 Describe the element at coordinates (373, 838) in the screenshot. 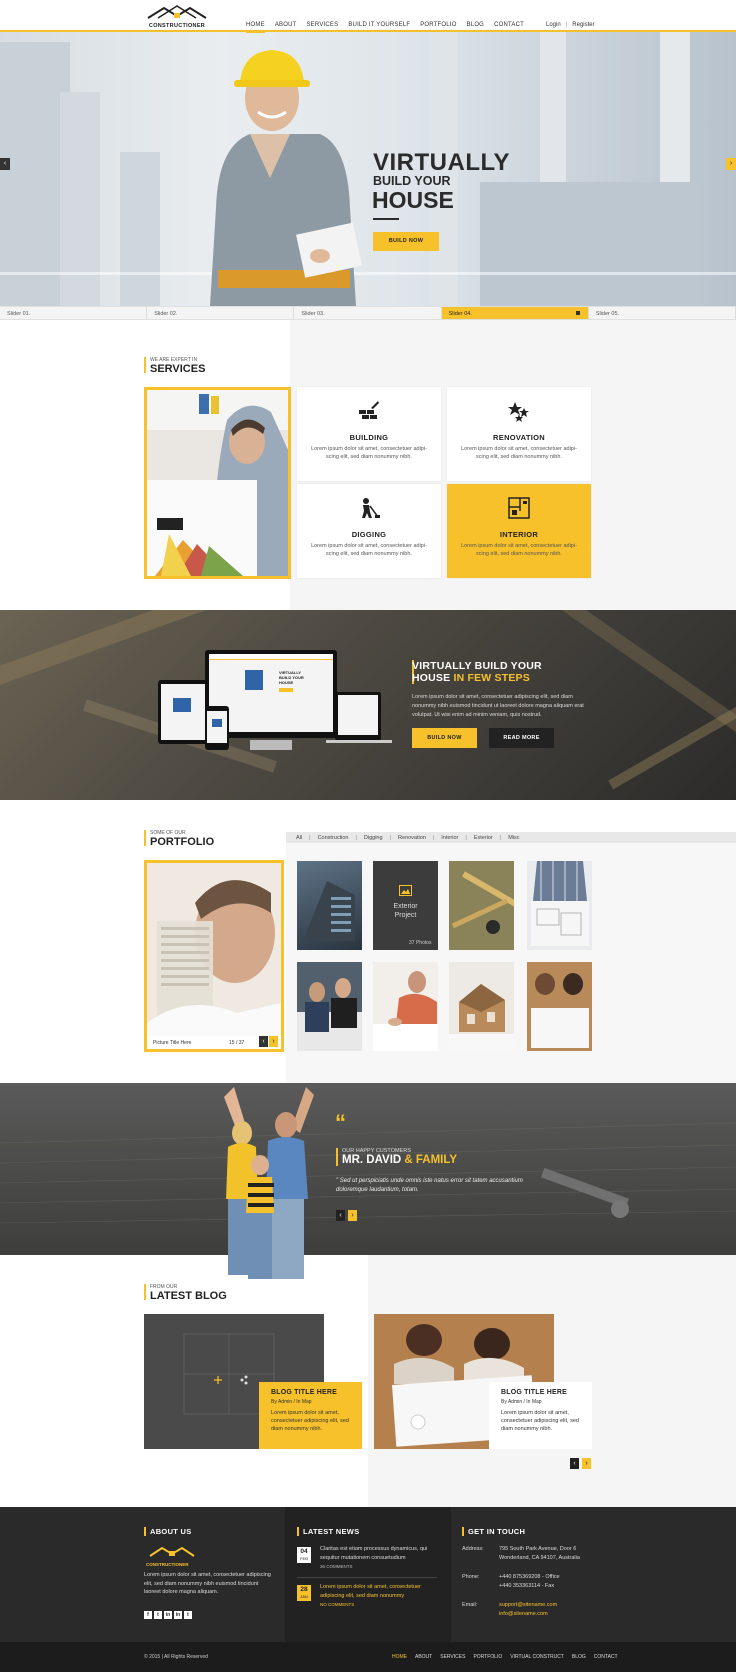

I see `filter-digging: Digging` at that location.